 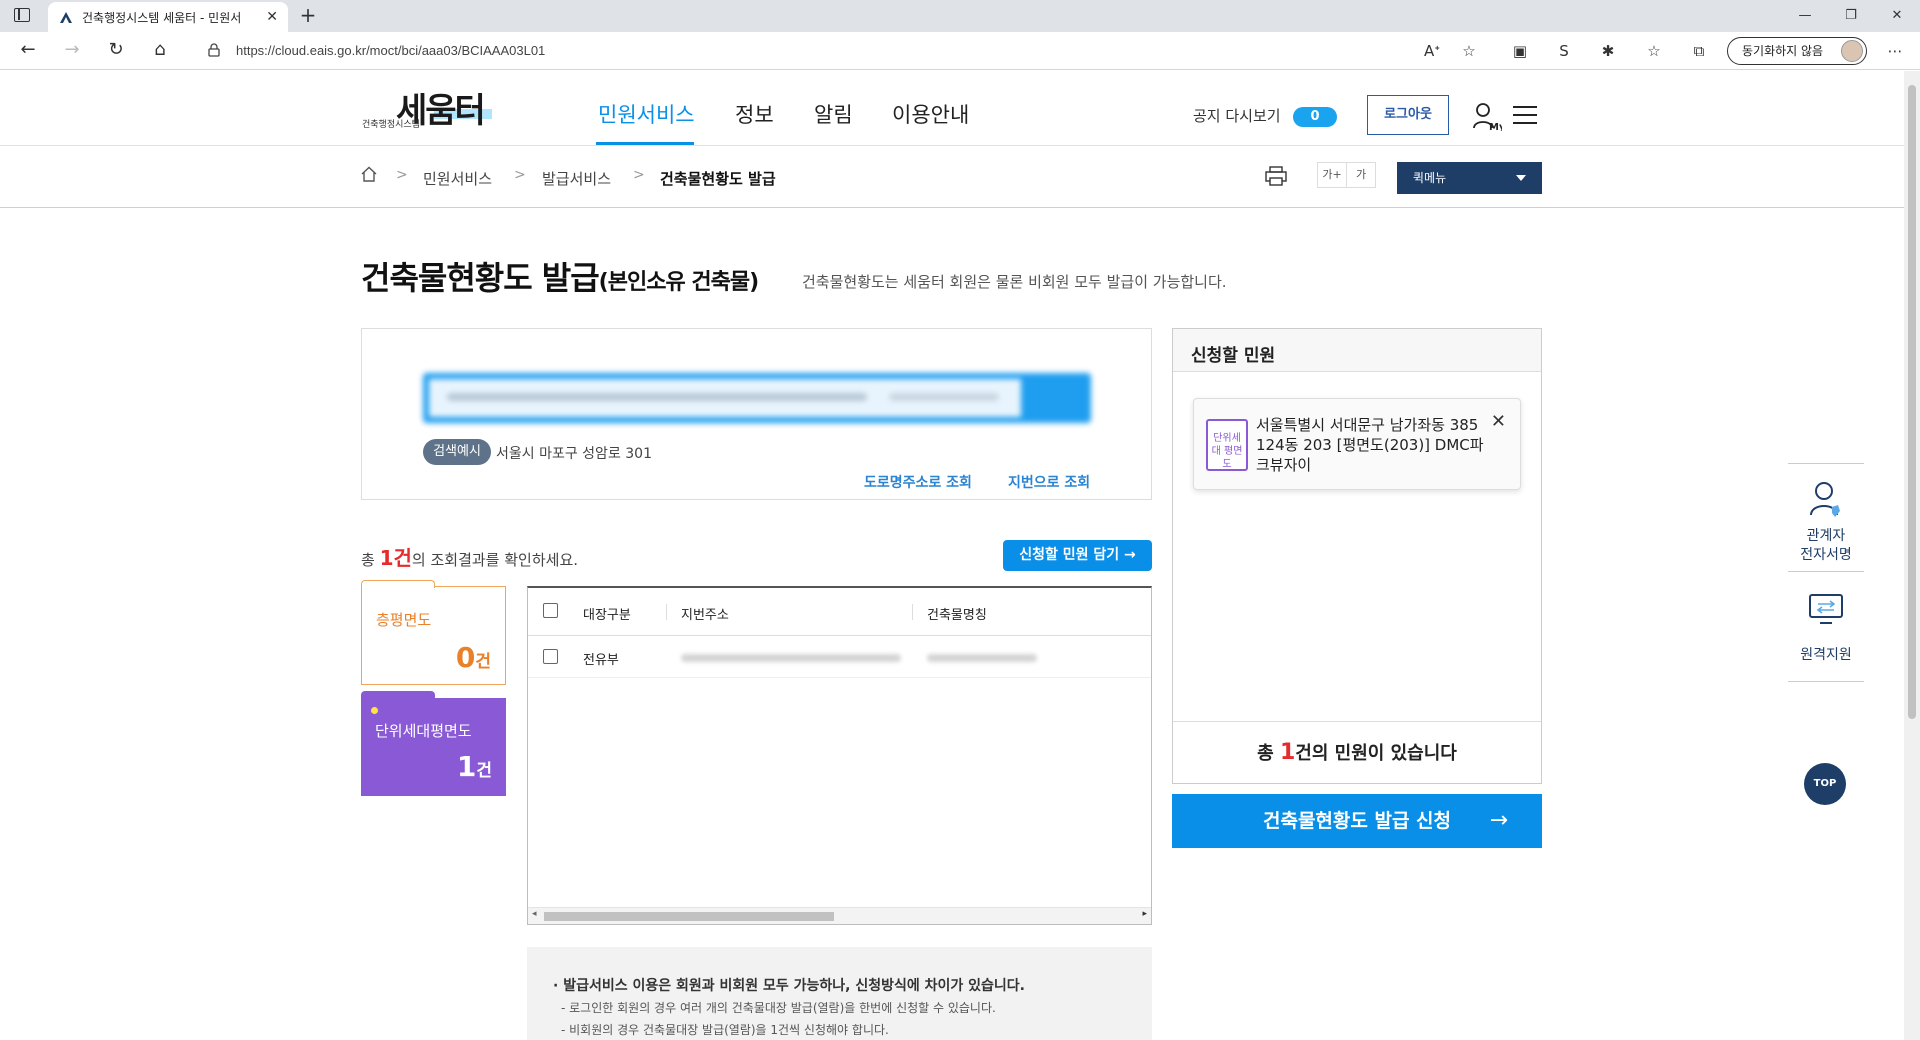 What do you see at coordinates (1826, 655) in the screenshot?
I see `remote-support-label: 원격지원` at bounding box center [1826, 655].